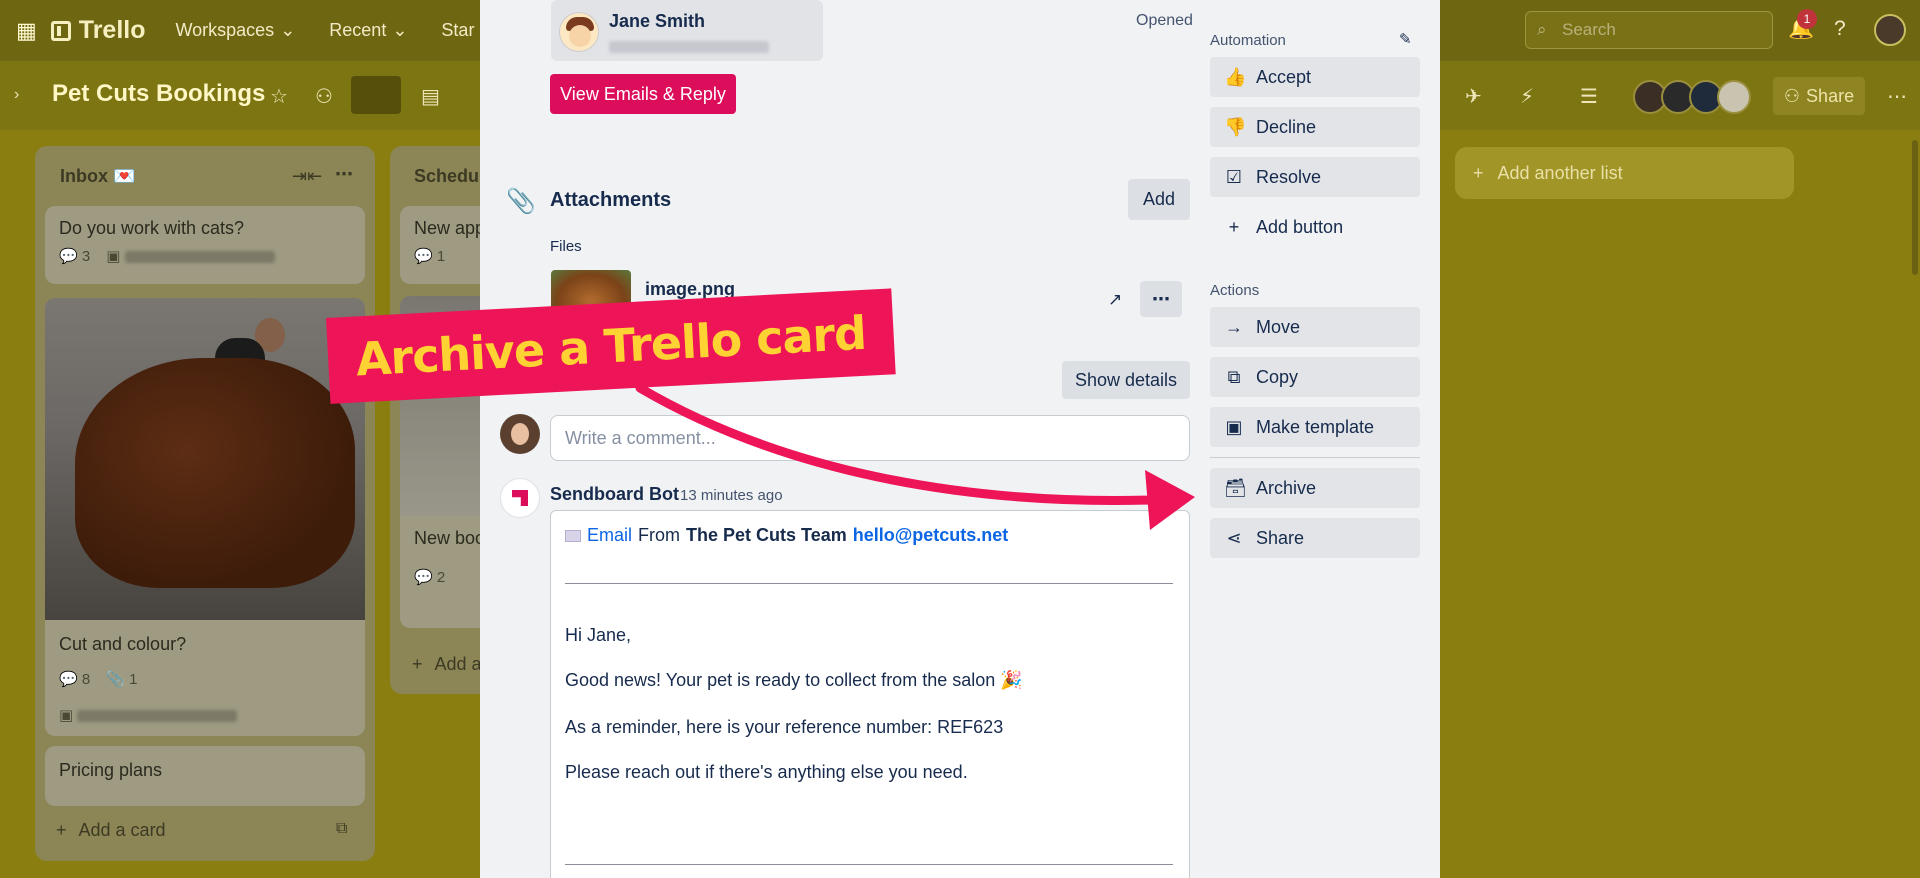 The width and height of the screenshot is (1920, 878). Describe the element at coordinates (205, 245) in the screenshot. I see `card: Do you work with cats? 💬 3 ▣` at that location.